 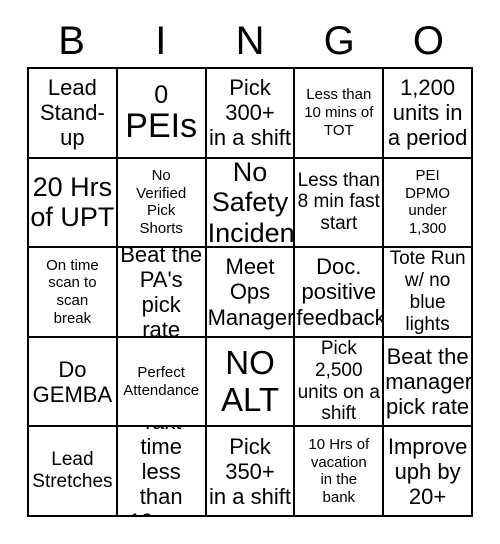 I want to click on bingo-cell-text: Meet Ops Manager, so click(x=251, y=292).